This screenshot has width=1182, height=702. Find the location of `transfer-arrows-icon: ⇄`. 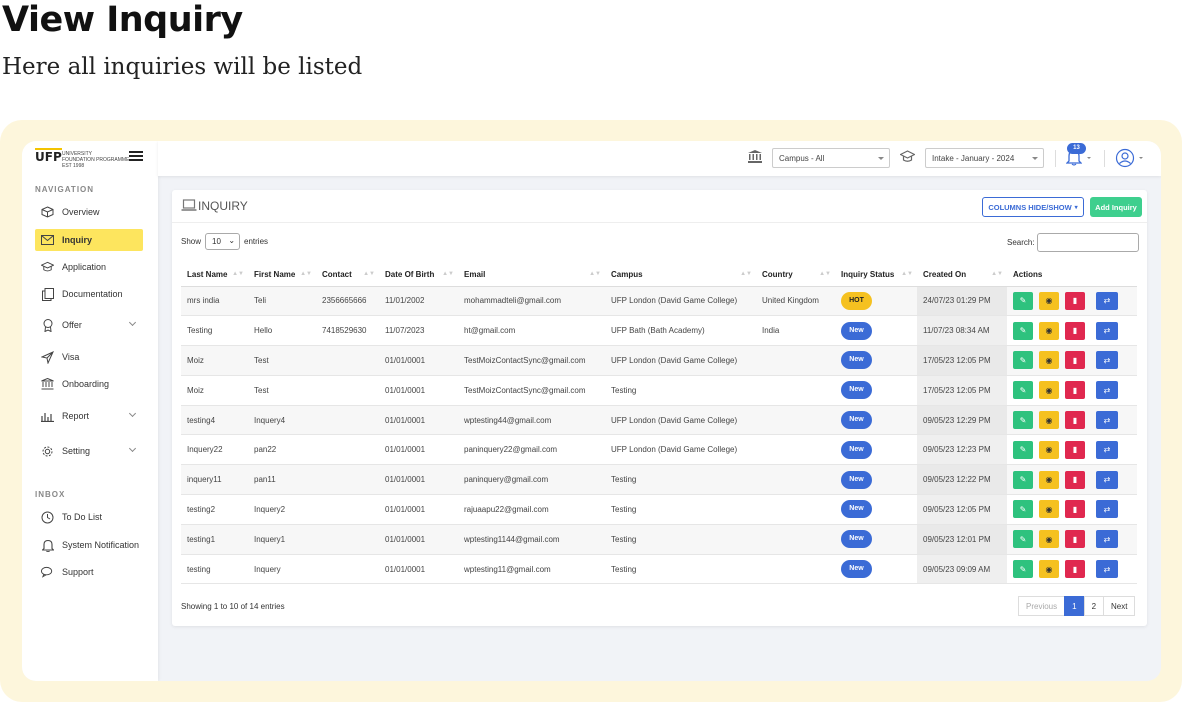

transfer-arrows-icon: ⇄ is located at coordinates (1107, 450).